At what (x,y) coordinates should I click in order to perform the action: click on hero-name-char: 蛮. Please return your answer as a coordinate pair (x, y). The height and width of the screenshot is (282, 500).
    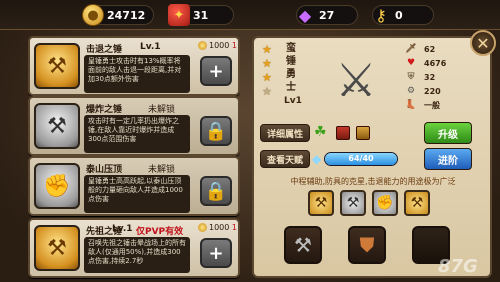
    Looking at the image, I should click on (291, 48).